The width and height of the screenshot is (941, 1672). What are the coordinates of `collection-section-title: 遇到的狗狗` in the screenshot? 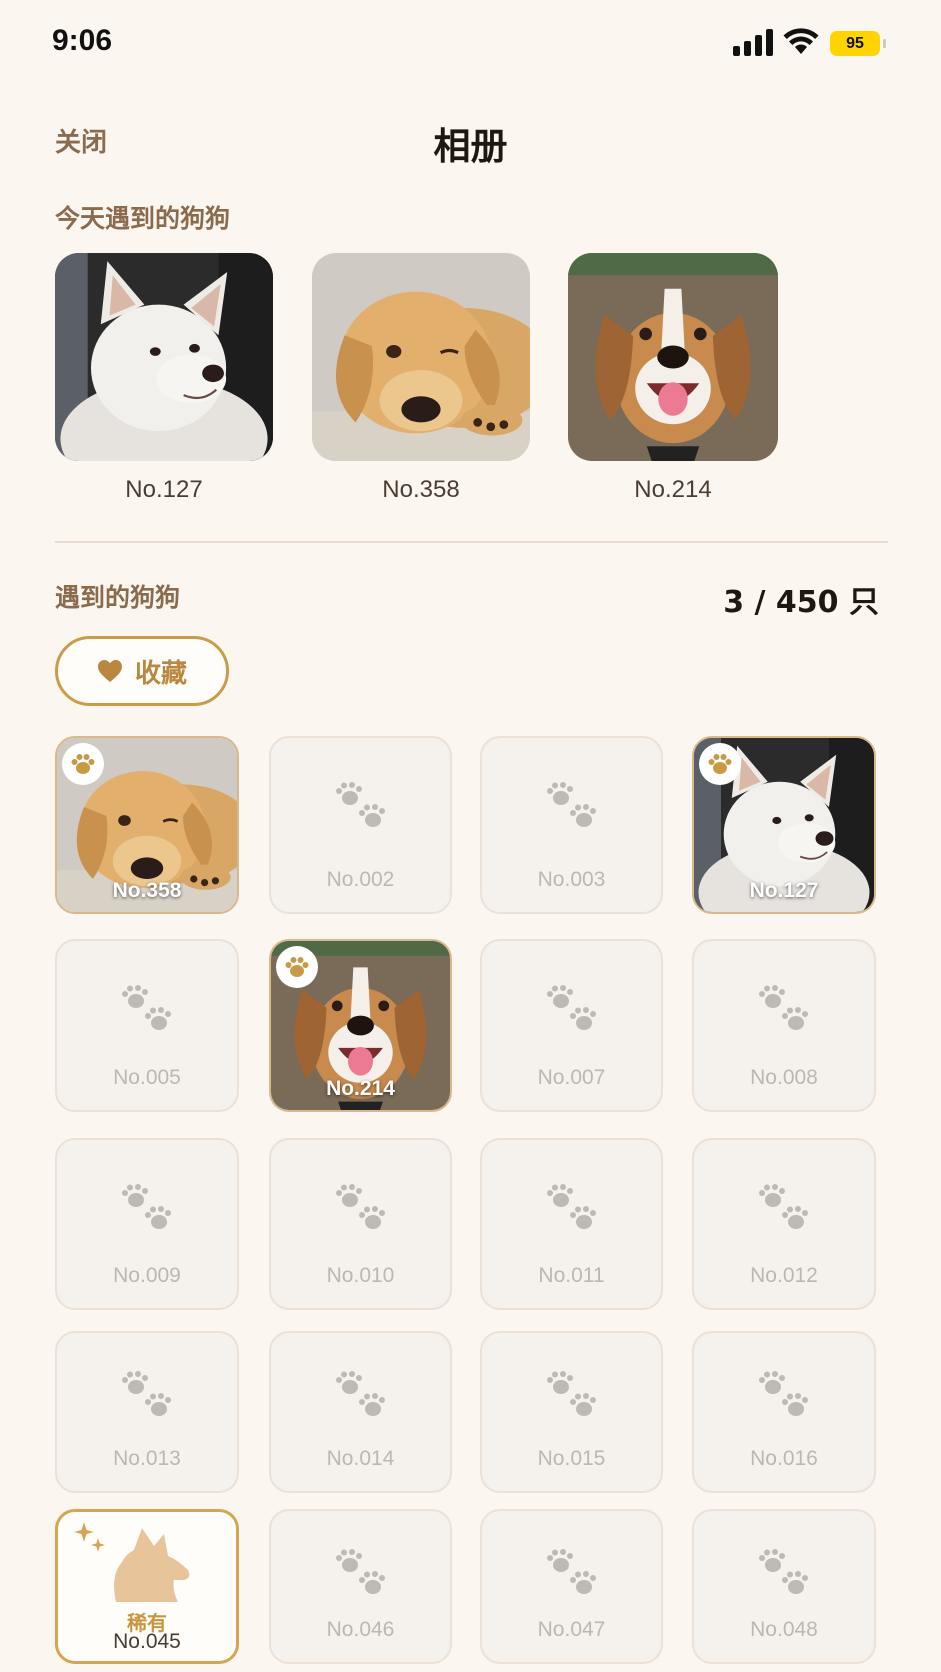 It's located at (118, 597).